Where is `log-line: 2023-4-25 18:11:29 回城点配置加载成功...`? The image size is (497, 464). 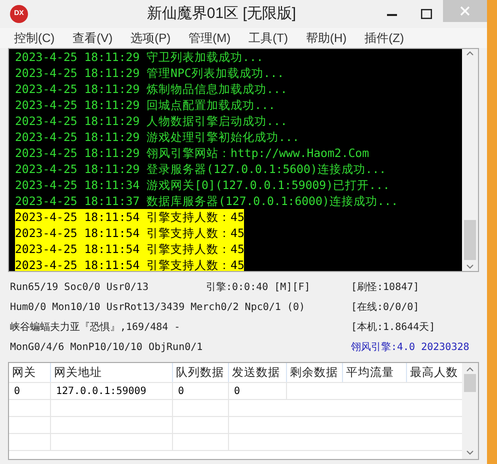
log-line: 2023-4-25 18:11:29 回城点配置加载成功... is located at coordinates (145, 105).